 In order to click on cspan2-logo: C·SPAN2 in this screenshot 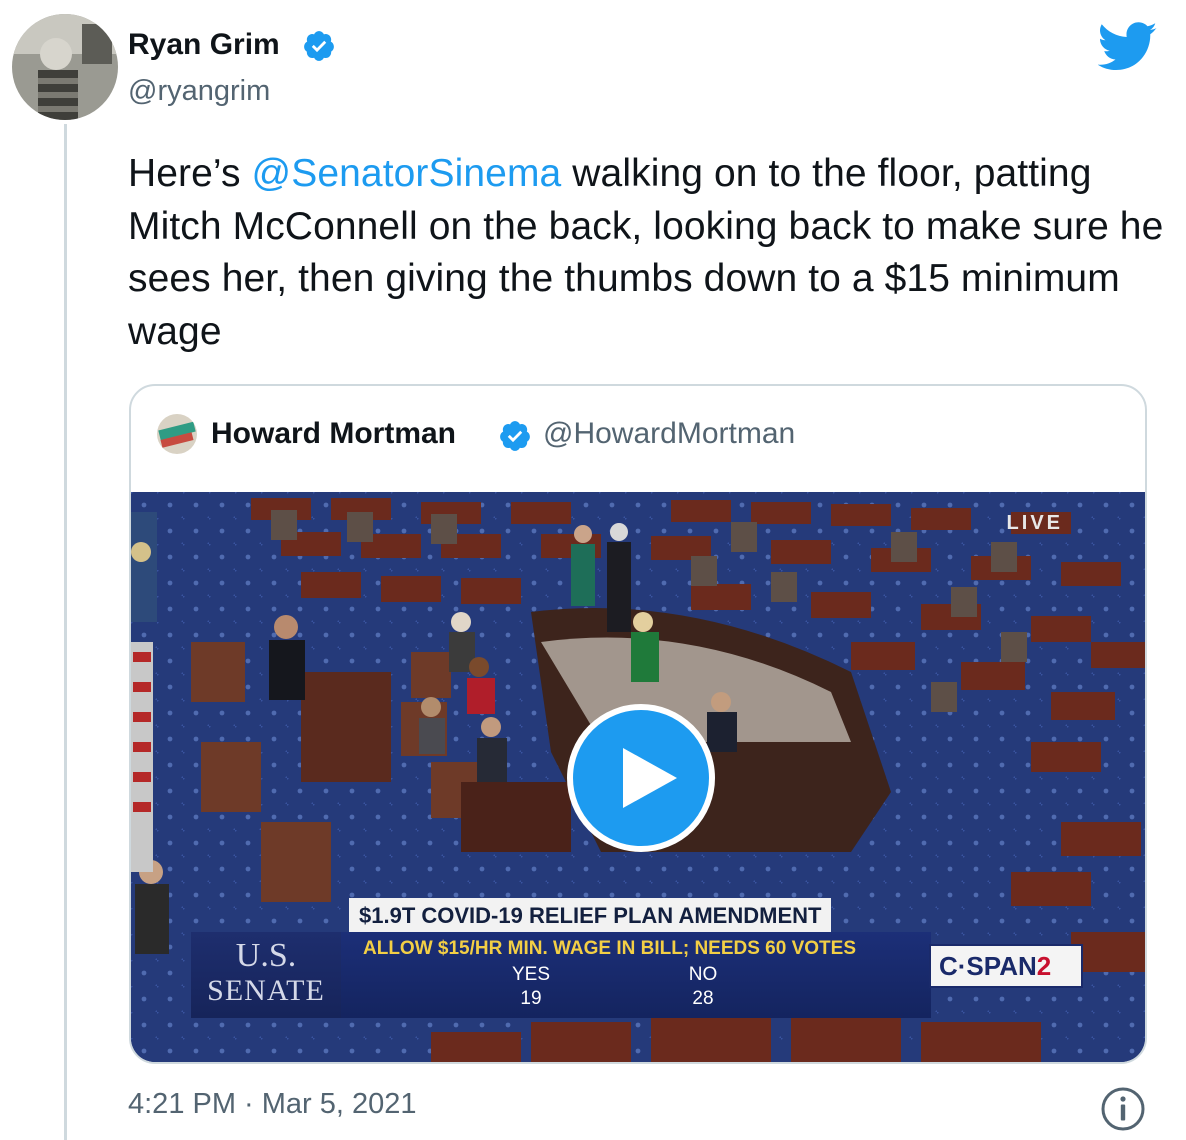, I will do `click(1006, 966)`.